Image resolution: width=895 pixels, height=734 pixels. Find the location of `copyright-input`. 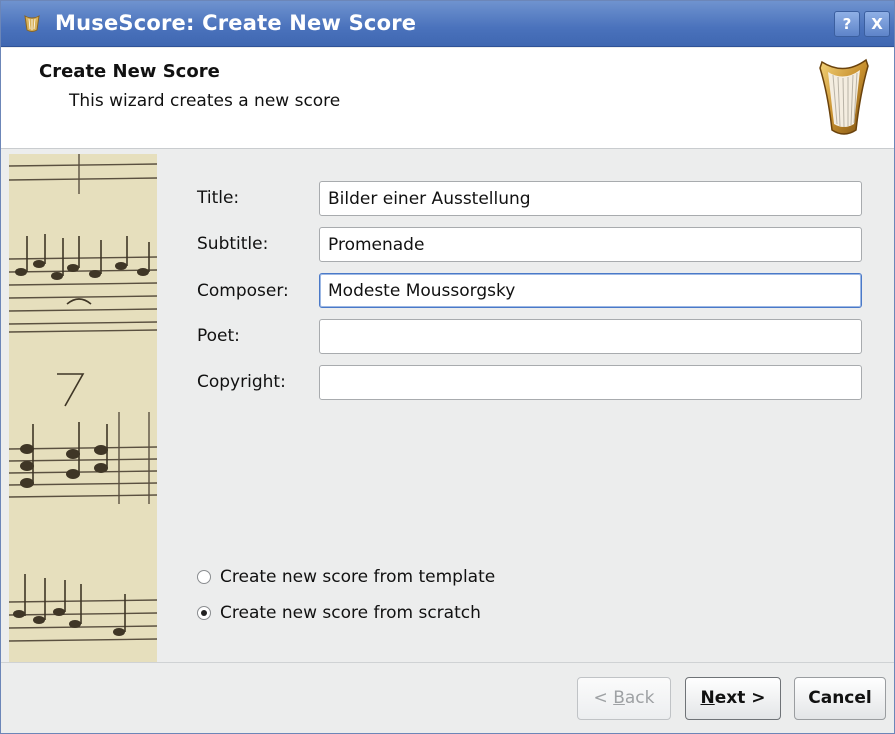

copyright-input is located at coordinates (590, 382).